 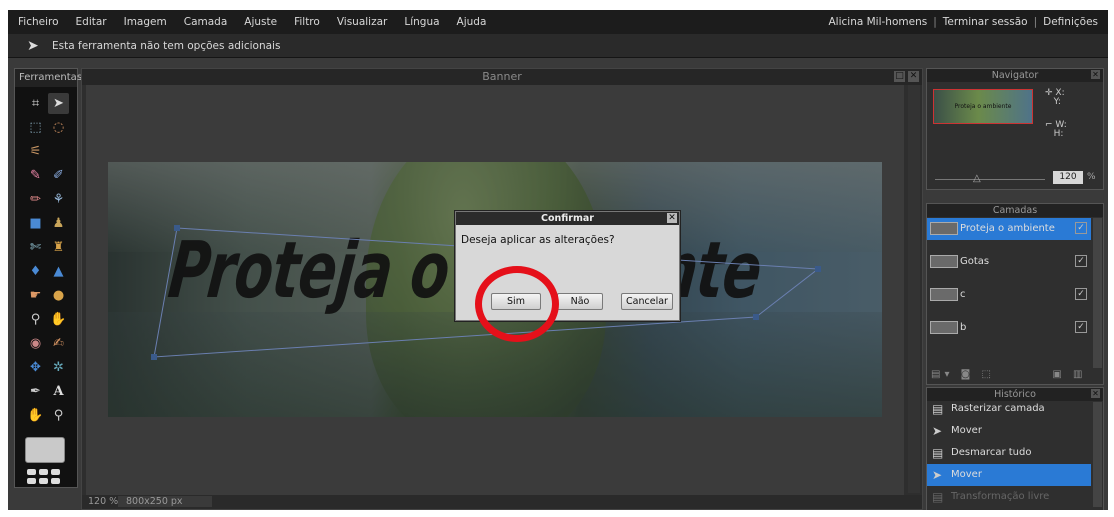 What do you see at coordinates (103, 501) in the screenshot?
I see `zoom-level: 120 %` at bounding box center [103, 501].